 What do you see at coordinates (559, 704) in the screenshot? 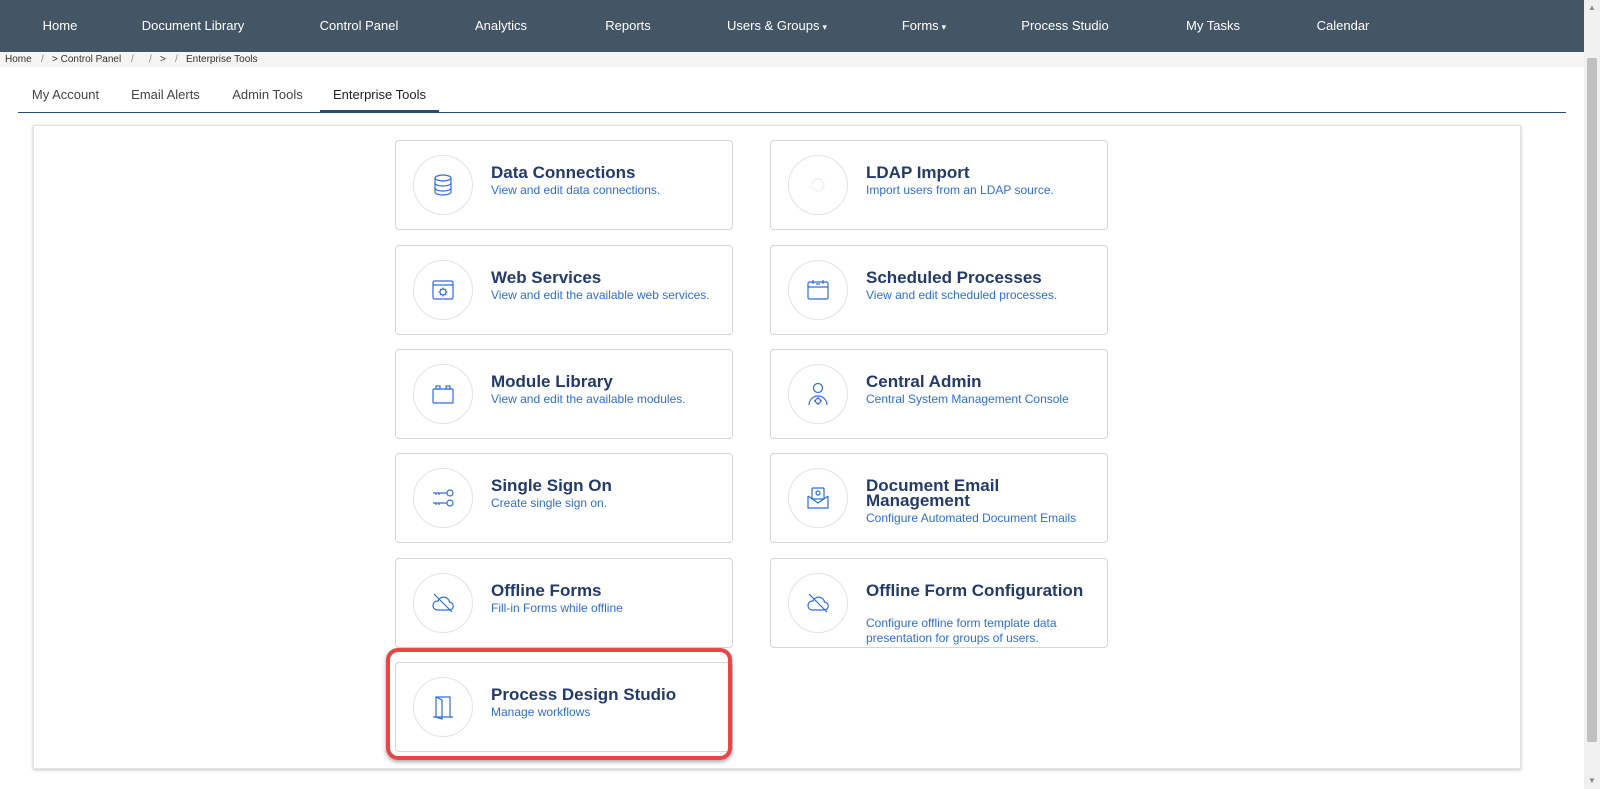
I see `highlight-annotation` at bounding box center [559, 704].